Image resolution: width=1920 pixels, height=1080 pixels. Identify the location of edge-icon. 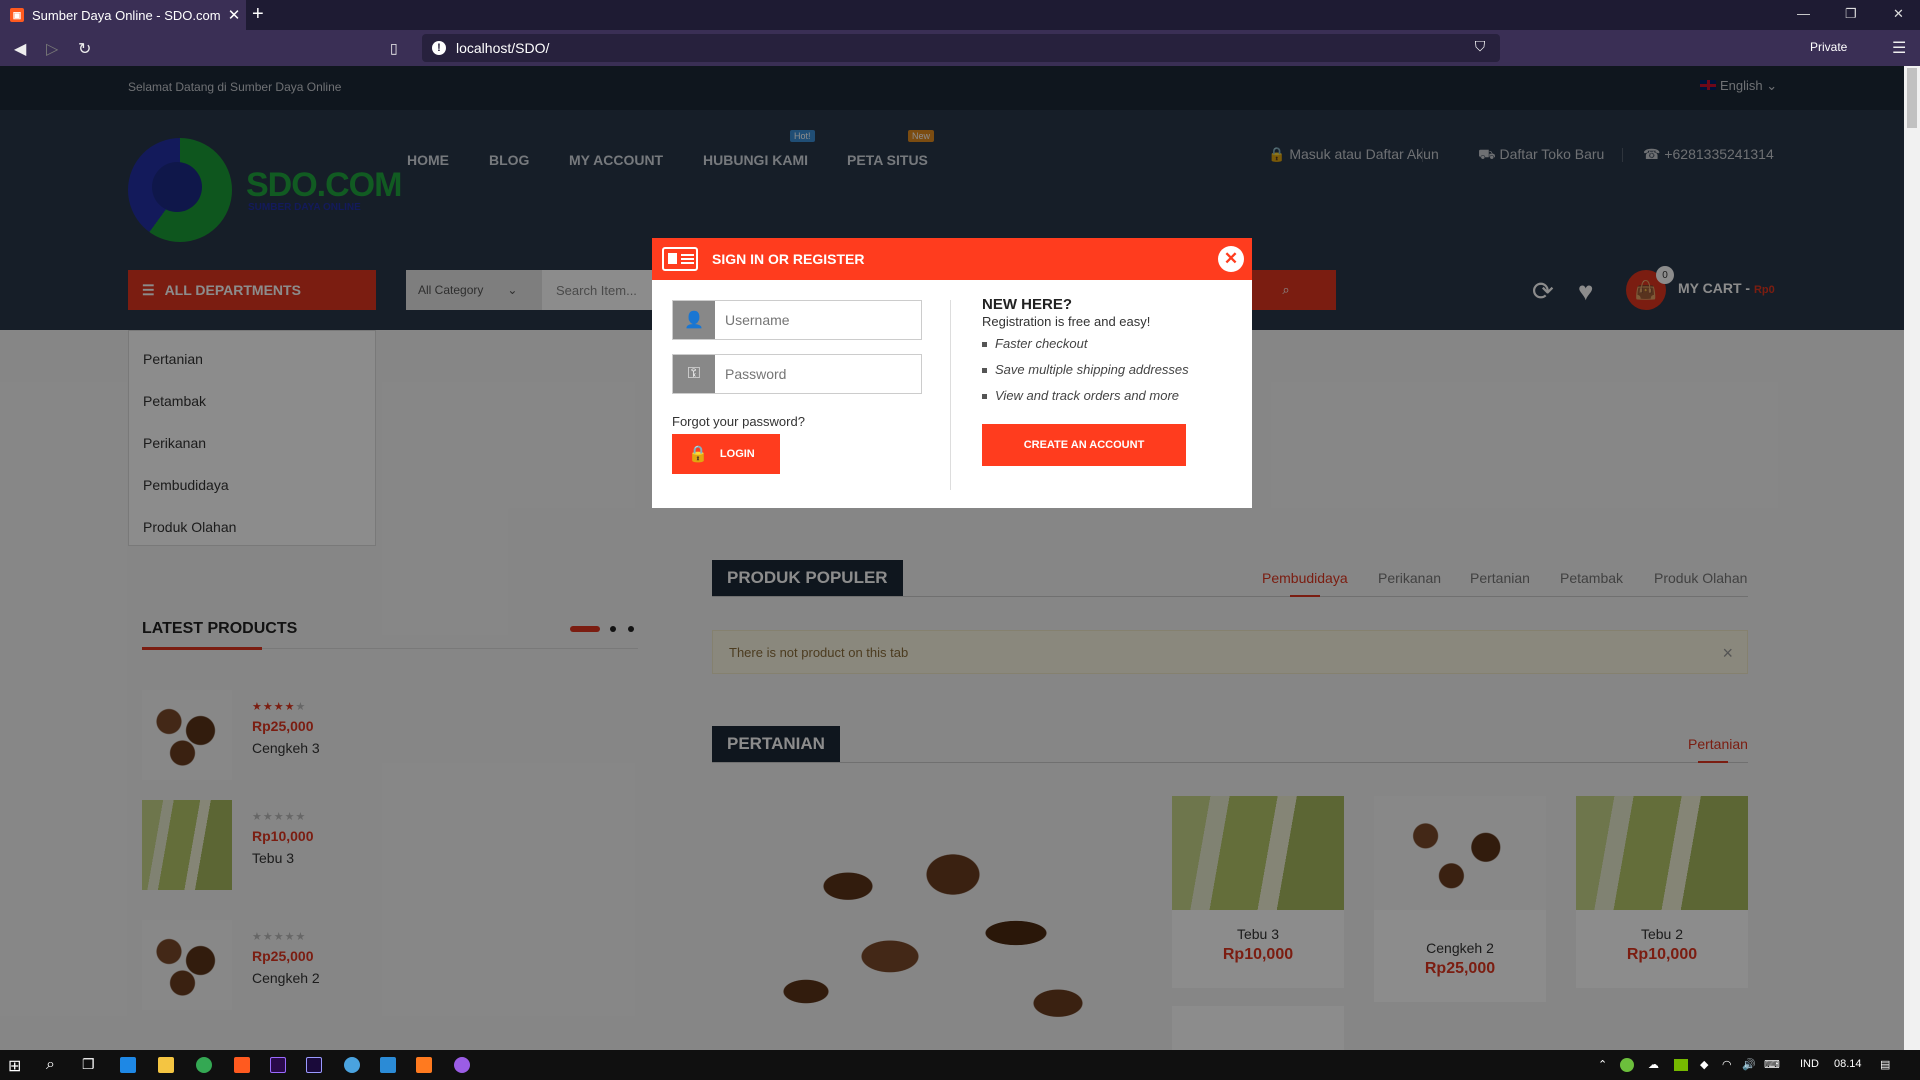
(128, 1065).